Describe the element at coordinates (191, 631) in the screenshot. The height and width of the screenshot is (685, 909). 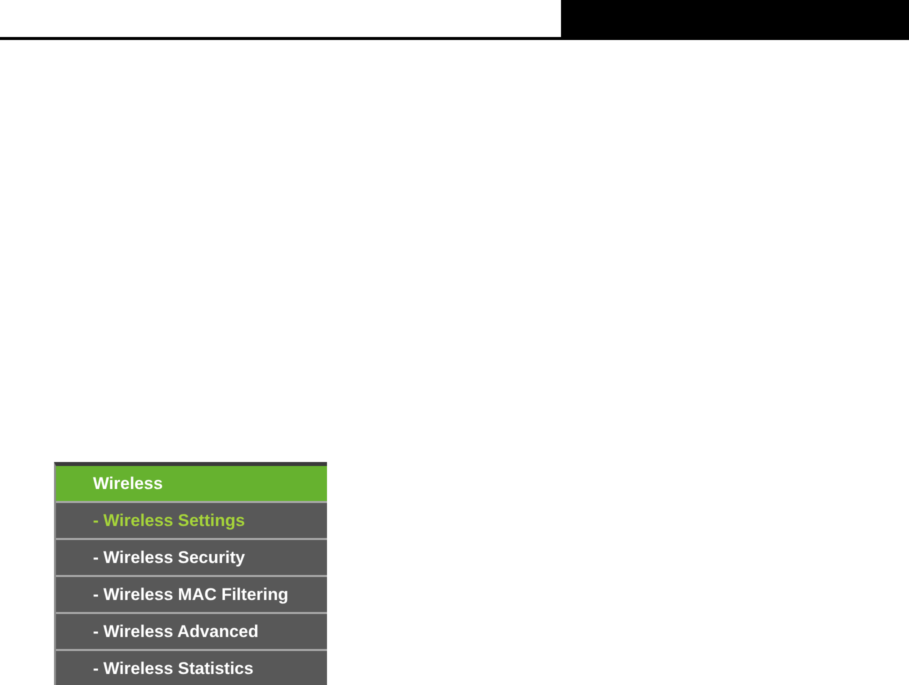
I see `menu-item: - Wireless Advanced` at that location.